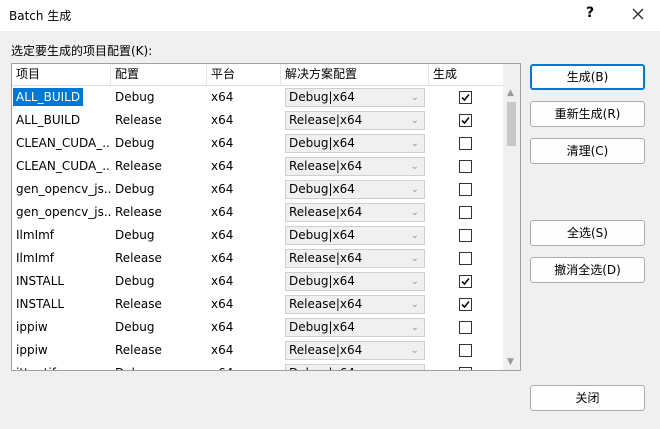 Image resolution: width=660 pixels, height=429 pixels. I want to click on header-solution-config: 解决方案配置, so click(355, 74).